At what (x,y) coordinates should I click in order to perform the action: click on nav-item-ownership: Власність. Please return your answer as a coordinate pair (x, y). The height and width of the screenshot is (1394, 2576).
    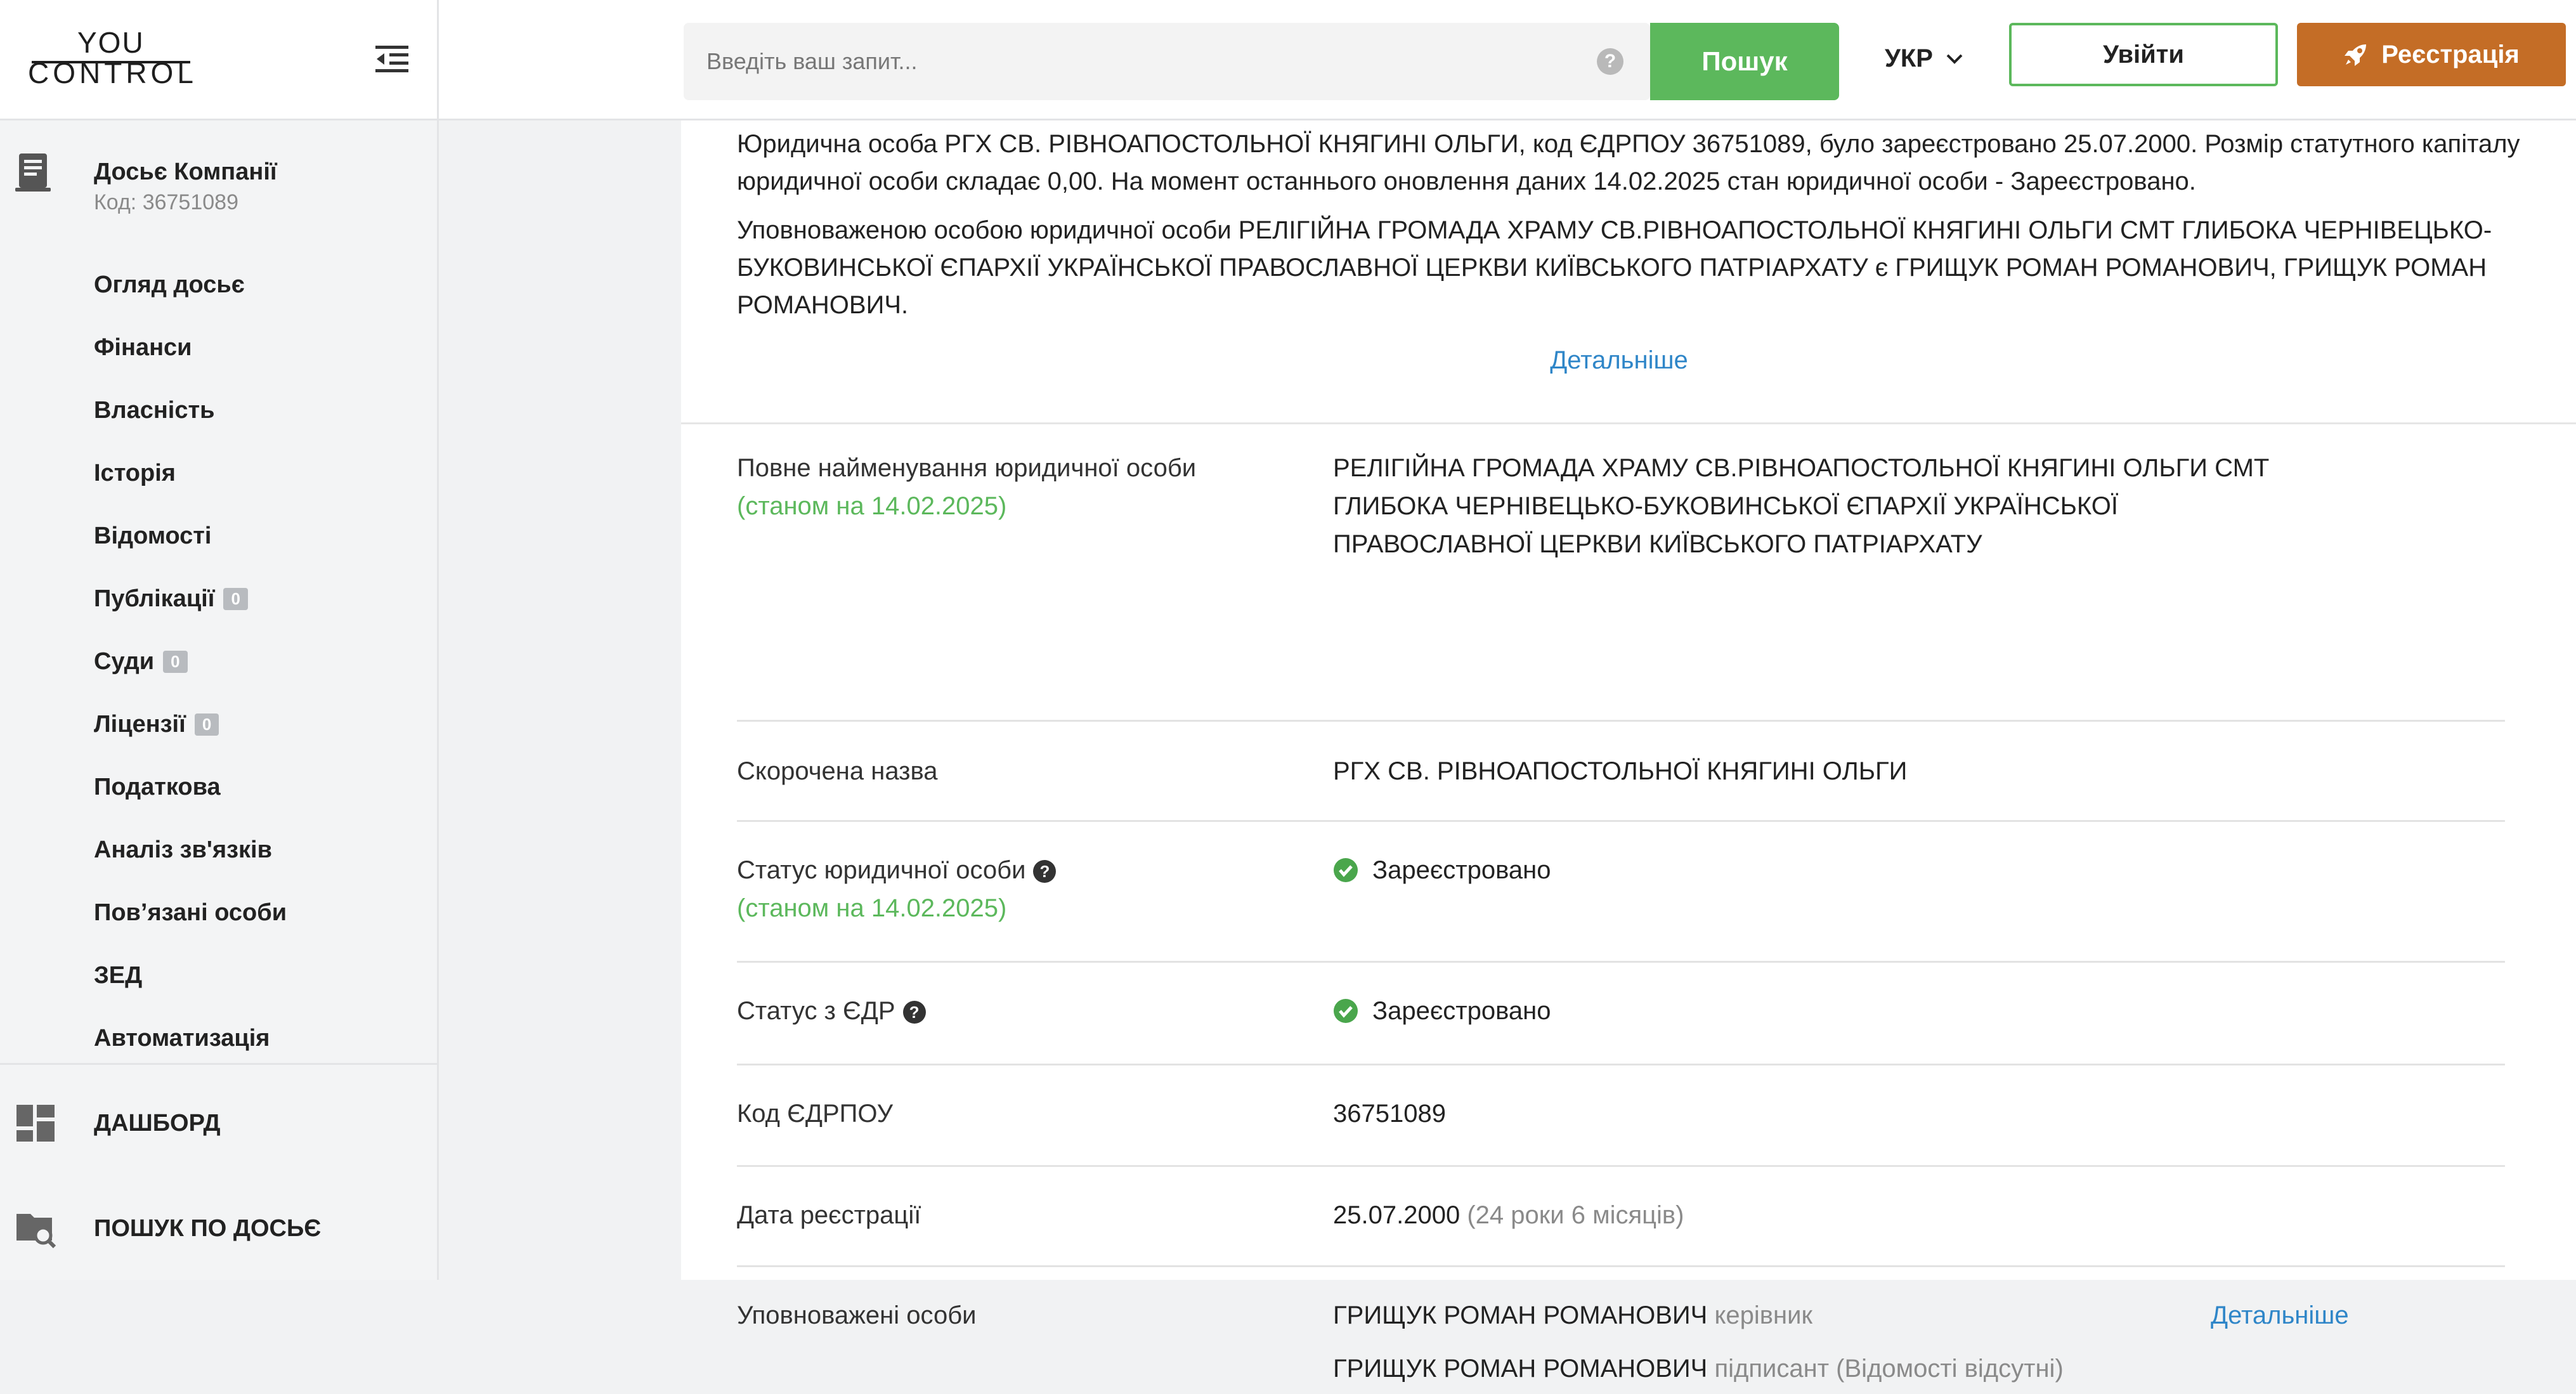
    Looking at the image, I should click on (191, 410).